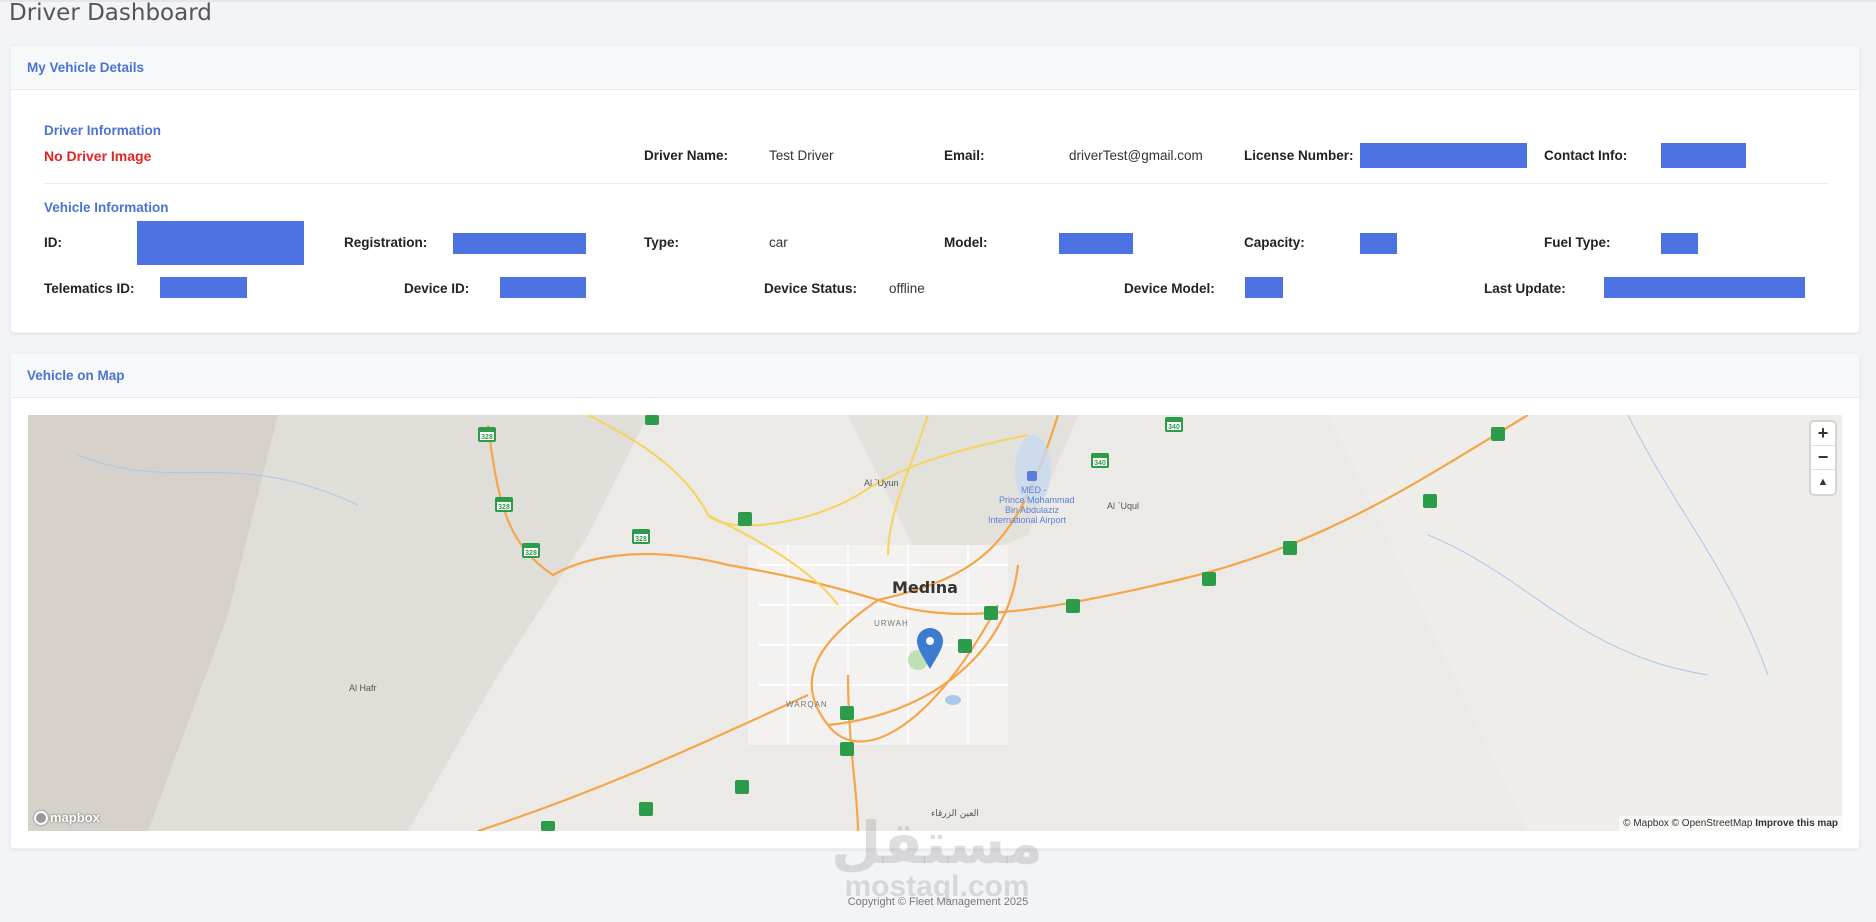 The image size is (1876, 922). Describe the element at coordinates (386, 242) in the screenshot. I see `registration-label: Registration:` at that location.